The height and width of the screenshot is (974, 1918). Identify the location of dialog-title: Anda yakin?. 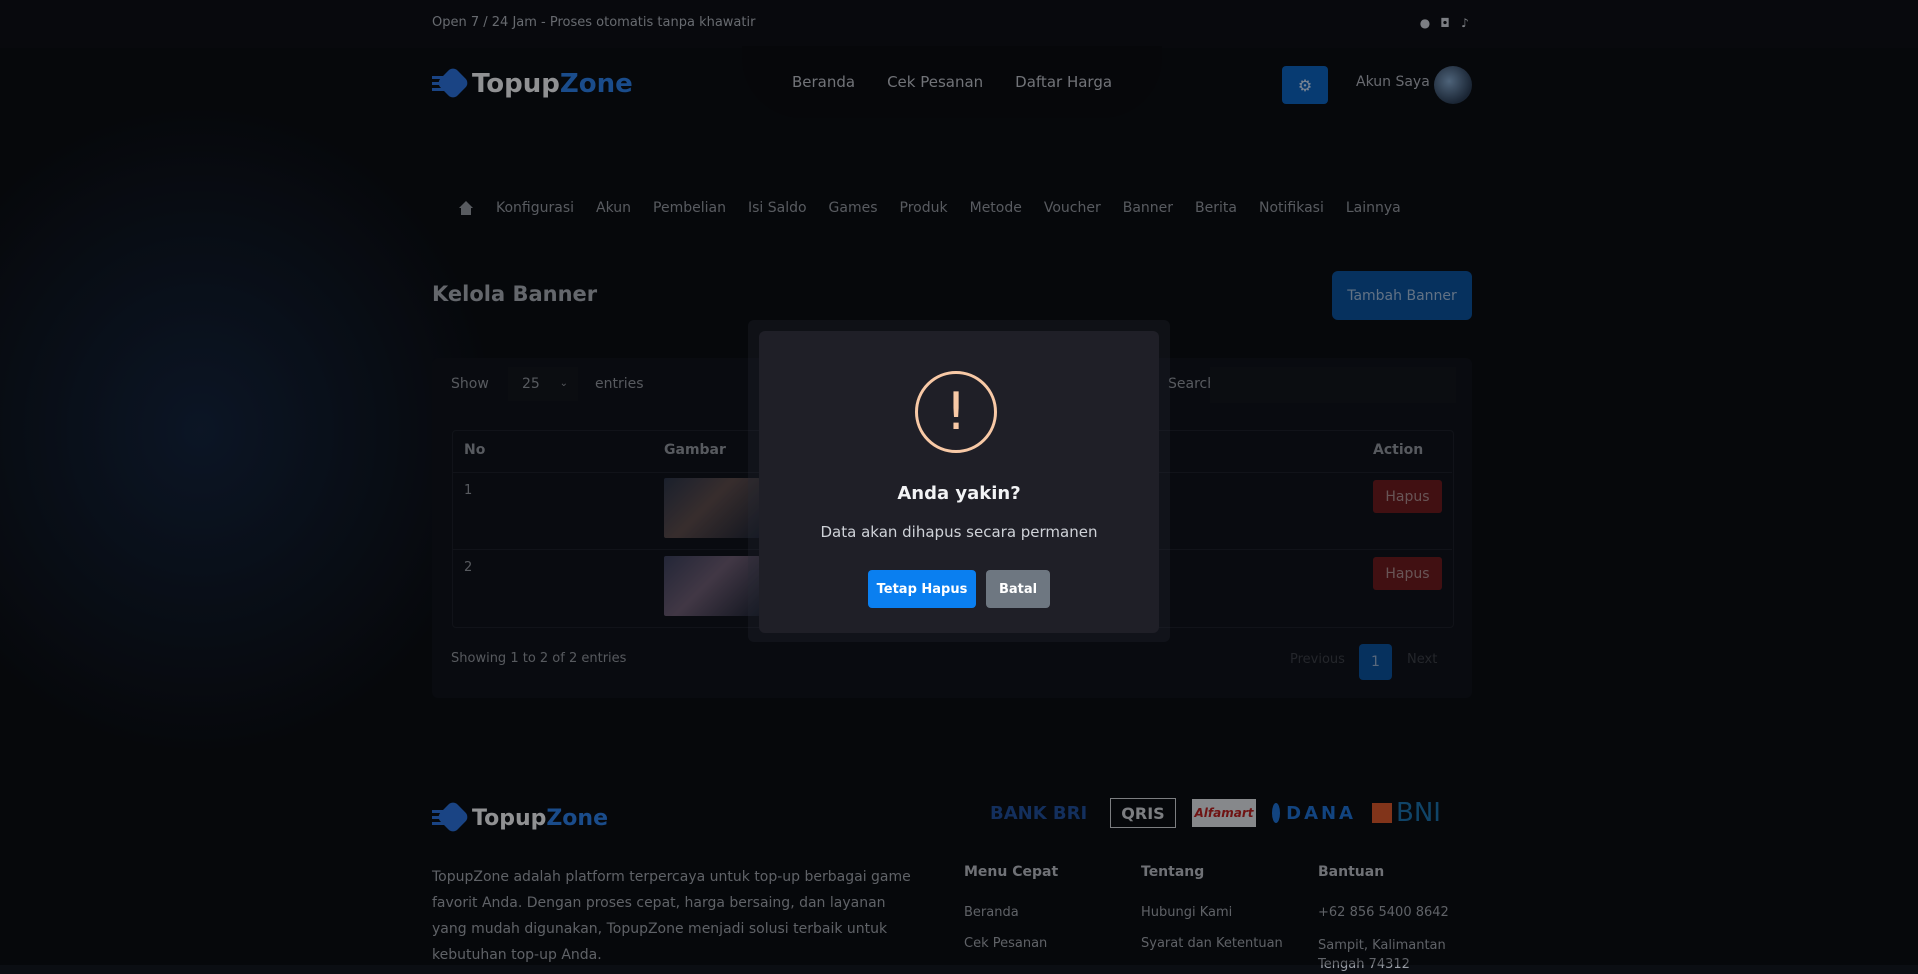
(959, 493).